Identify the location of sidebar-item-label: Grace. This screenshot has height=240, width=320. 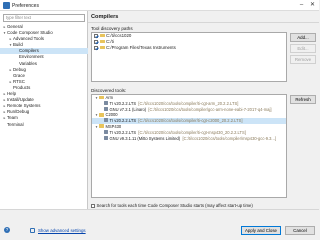
(19, 75).